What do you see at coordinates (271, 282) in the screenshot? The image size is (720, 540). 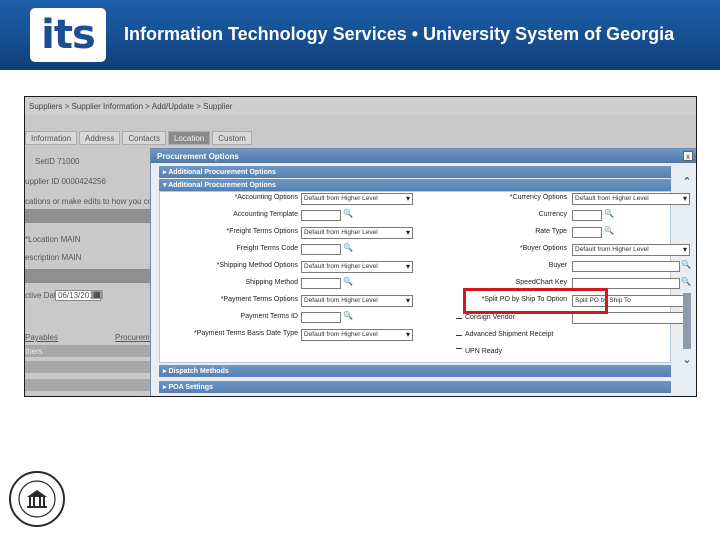 I see `shipping-method-label: Shipping Method` at bounding box center [271, 282].